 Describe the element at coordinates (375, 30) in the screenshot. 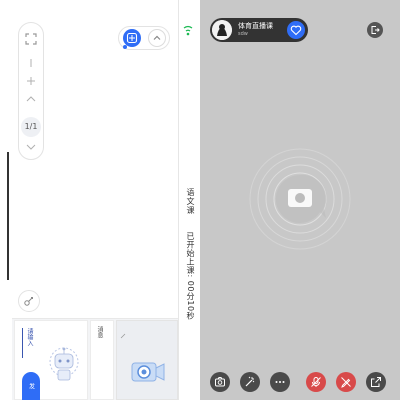

I see `exit-icon` at that location.